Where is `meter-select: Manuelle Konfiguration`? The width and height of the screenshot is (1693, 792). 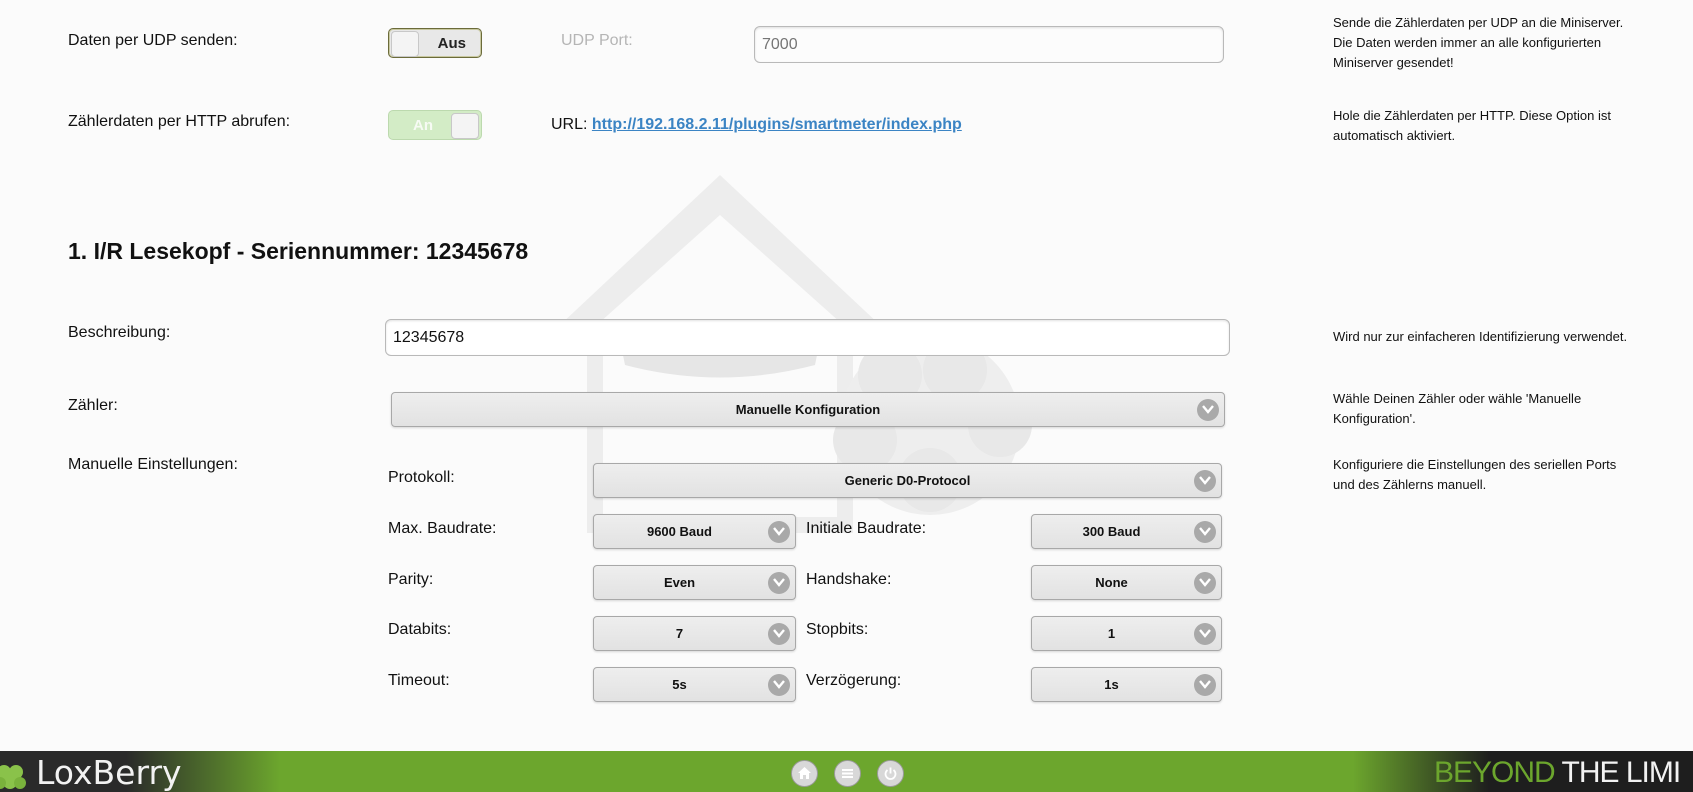
meter-select: Manuelle Konfiguration is located at coordinates (808, 409).